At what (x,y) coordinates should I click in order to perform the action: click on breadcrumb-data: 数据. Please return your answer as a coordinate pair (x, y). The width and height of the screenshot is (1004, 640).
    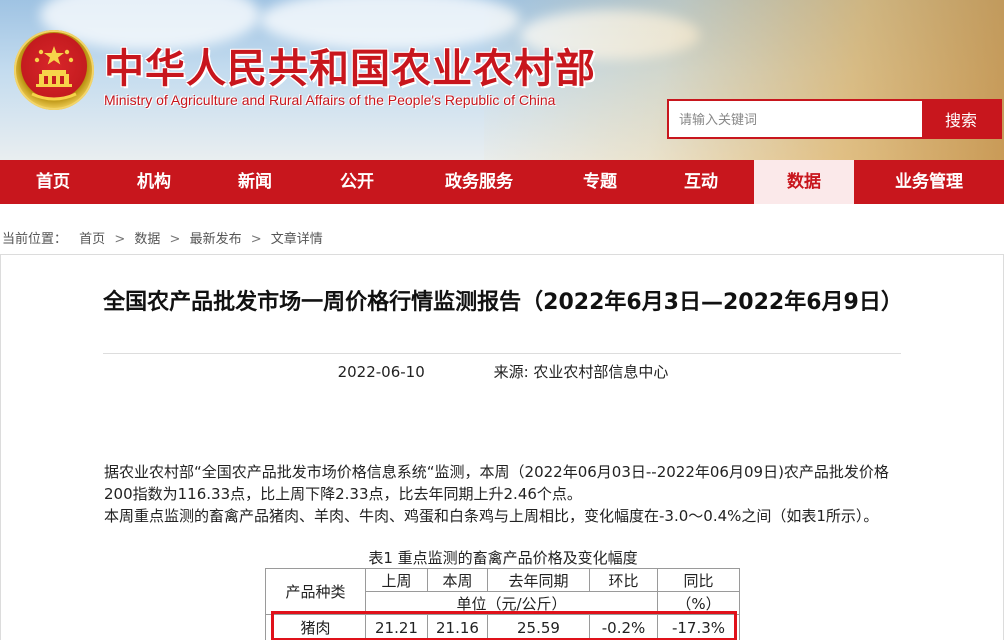
    Looking at the image, I should click on (147, 239).